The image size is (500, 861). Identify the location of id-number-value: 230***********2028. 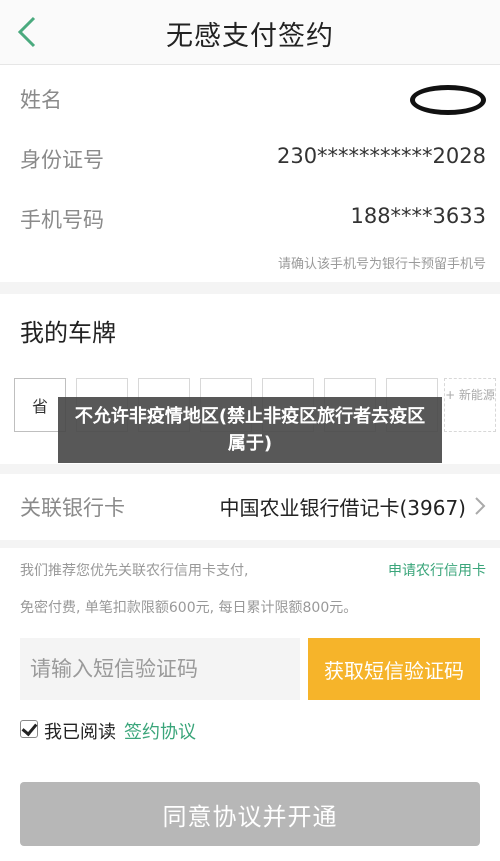
(381, 156).